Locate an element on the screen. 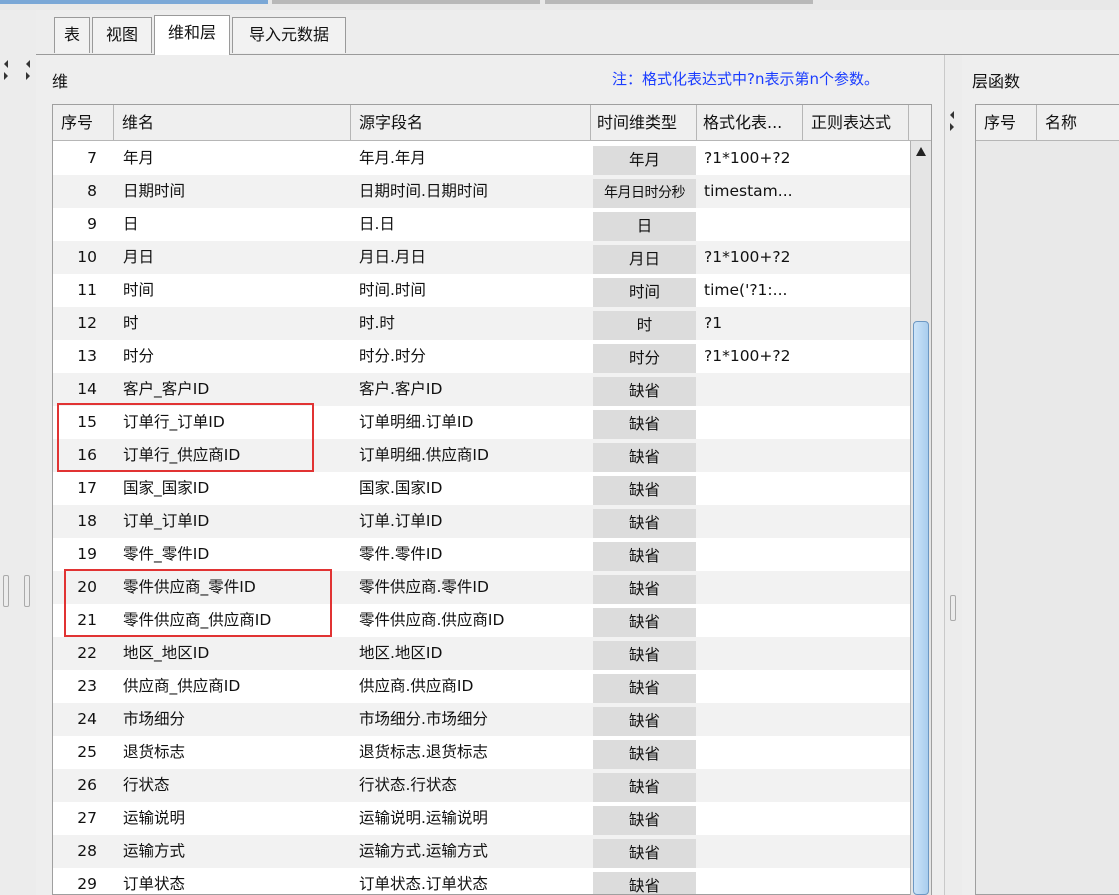  cell-dimension-name: 月日 is located at coordinates (241, 257).